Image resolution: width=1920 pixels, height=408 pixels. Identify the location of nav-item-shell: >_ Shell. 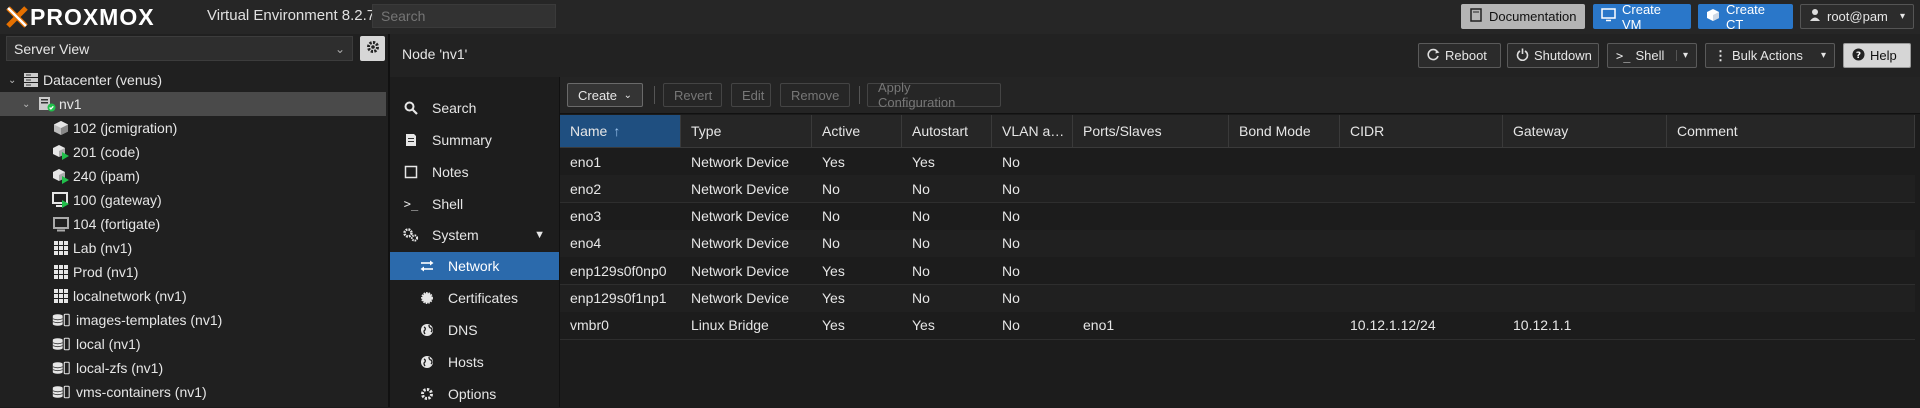
(474, 204).